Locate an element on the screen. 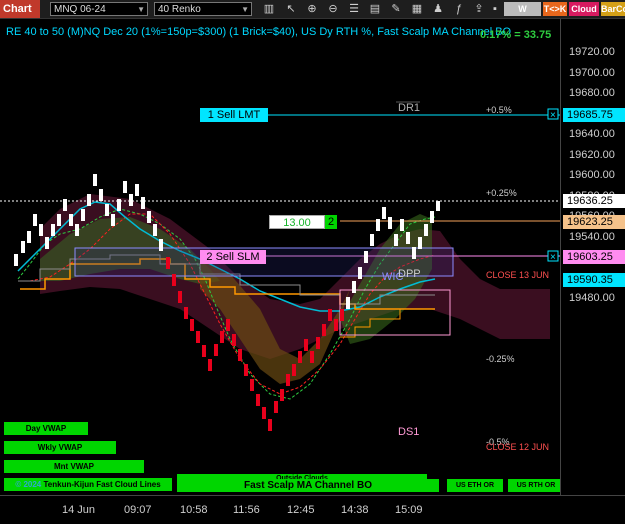 This screenshot has height=524, width=625. price-tick: 19680.00 is located at coordinates (592, 93).